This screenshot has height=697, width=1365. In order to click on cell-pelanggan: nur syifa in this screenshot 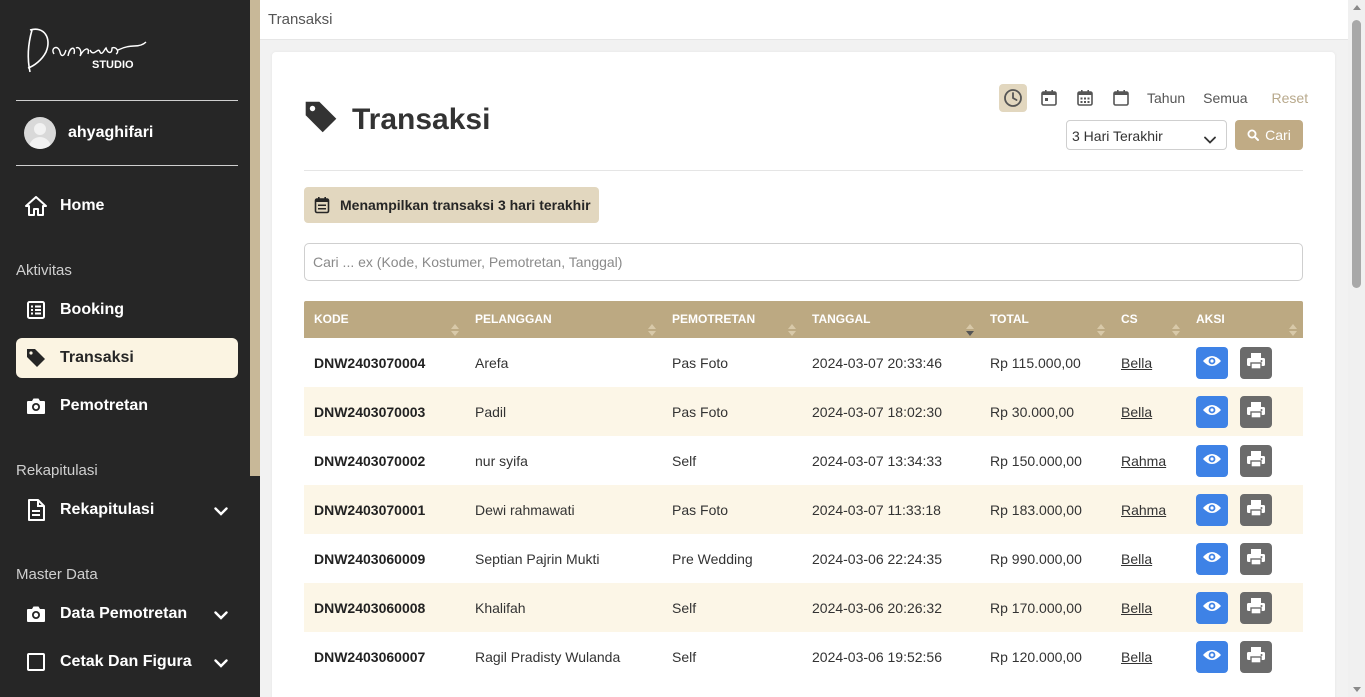, I will do `click(501, 460)`.